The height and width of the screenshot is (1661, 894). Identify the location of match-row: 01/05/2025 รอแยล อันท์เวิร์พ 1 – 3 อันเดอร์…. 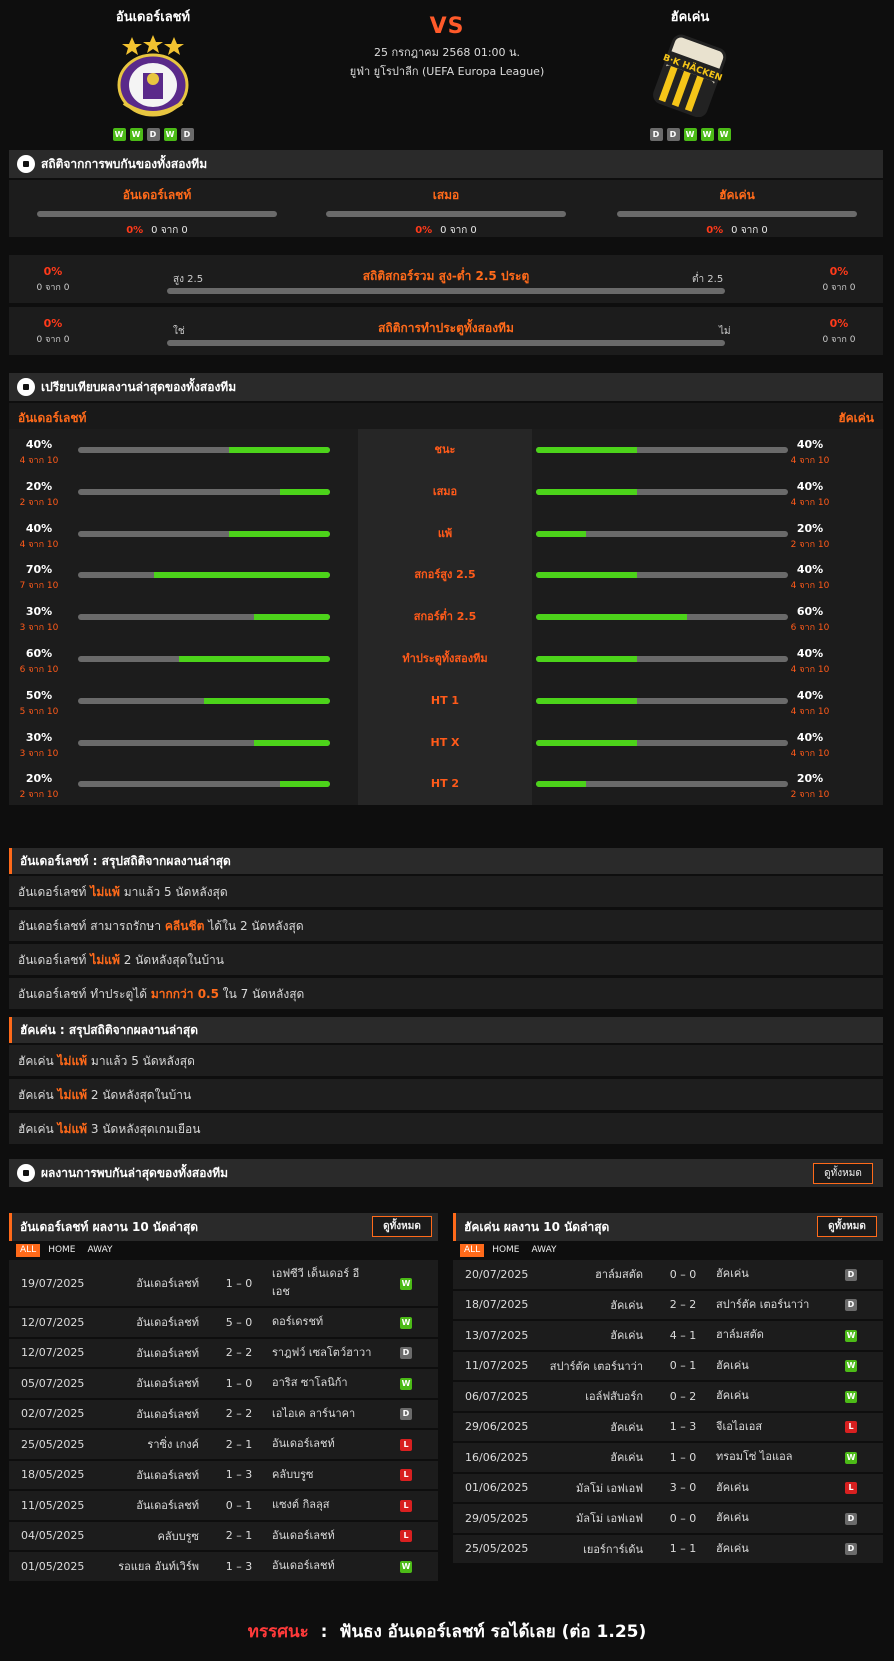
(223, 1567).